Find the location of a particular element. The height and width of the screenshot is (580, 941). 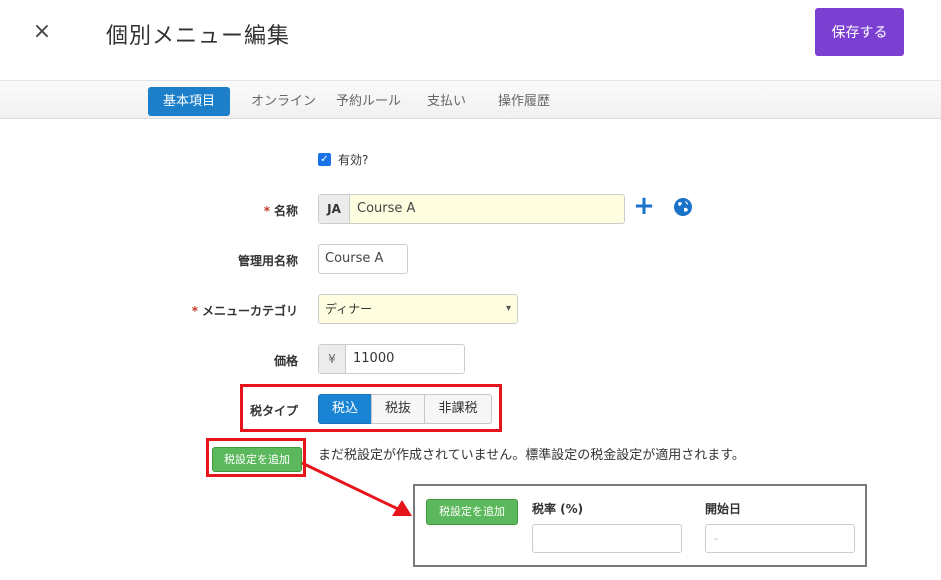

name-label-row: * 名称 is located at coordinates (223, 210).